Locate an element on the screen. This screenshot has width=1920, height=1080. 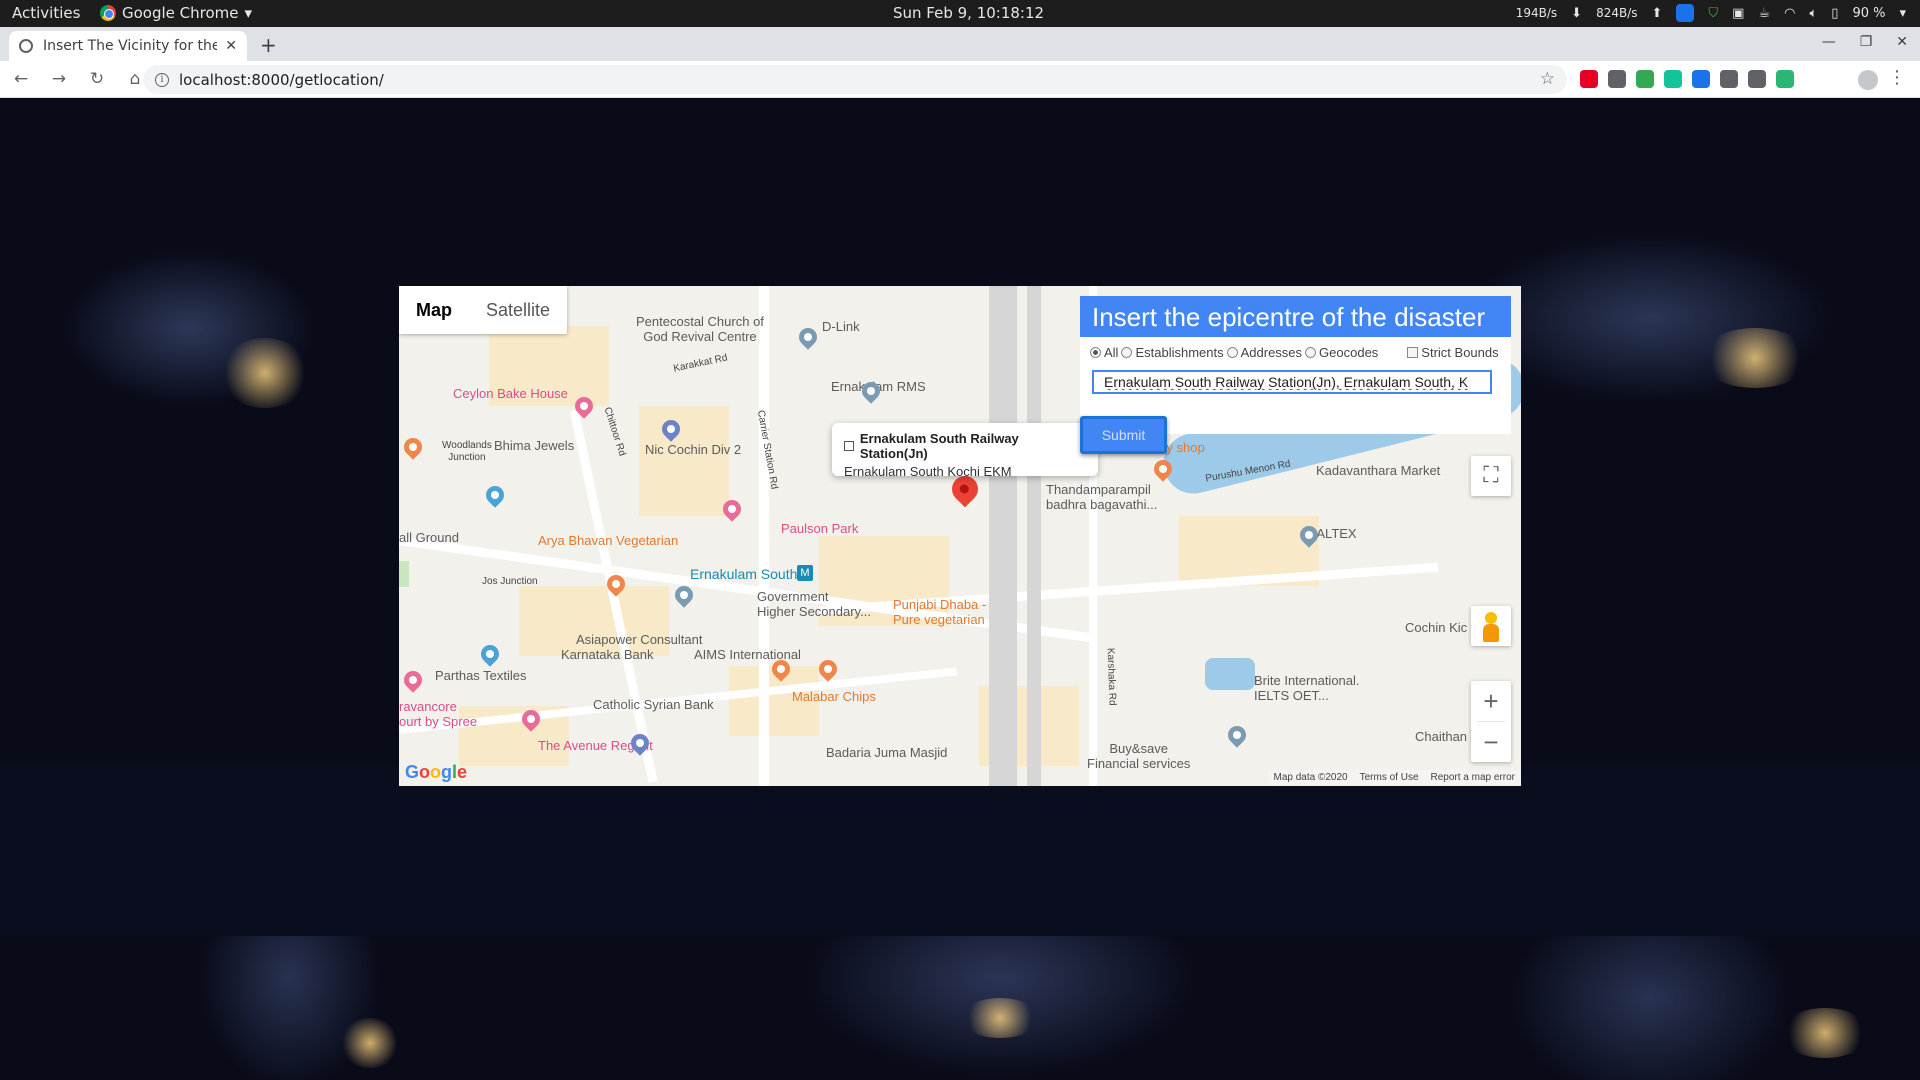
teamviewer-icon is located at coordinates (1685, 13).